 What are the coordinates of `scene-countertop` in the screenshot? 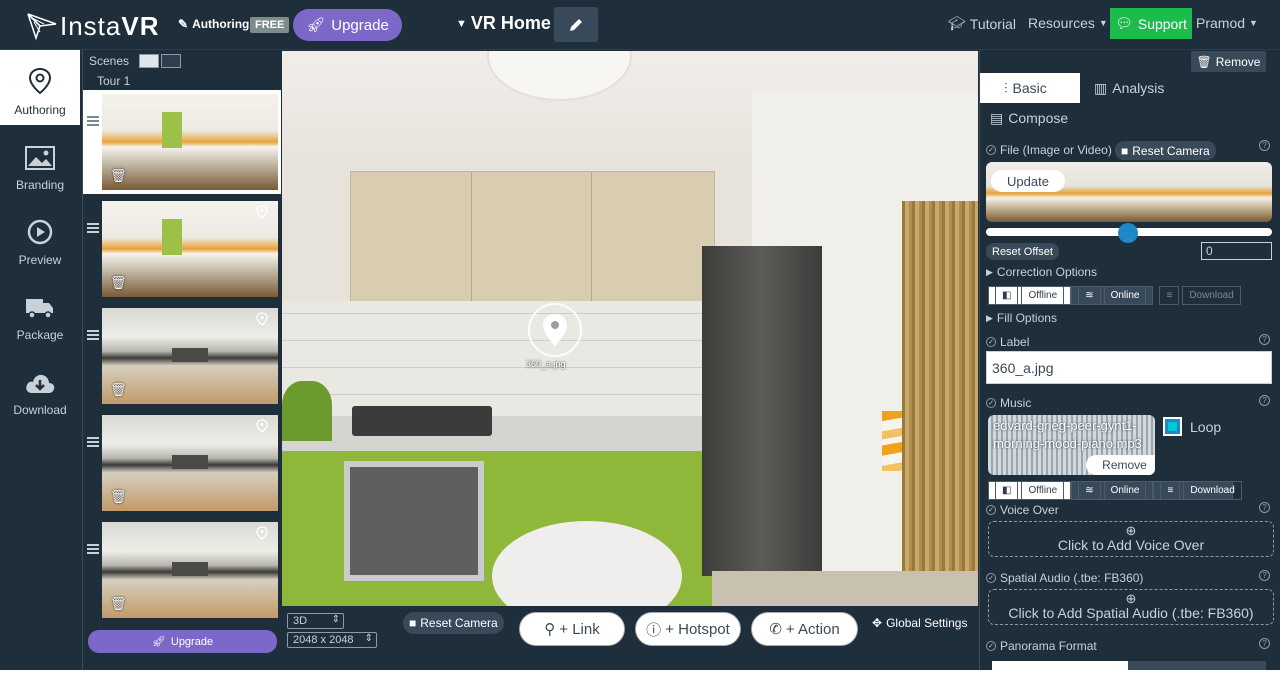 It's located at (502, 434).